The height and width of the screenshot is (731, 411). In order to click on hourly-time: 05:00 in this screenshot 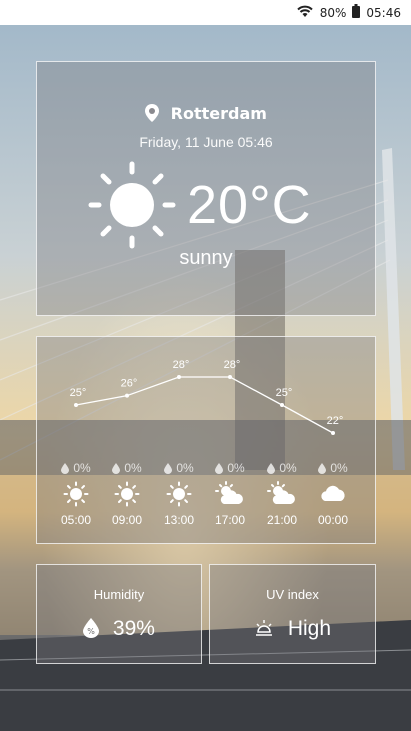, I will do `click(76, 520)`.